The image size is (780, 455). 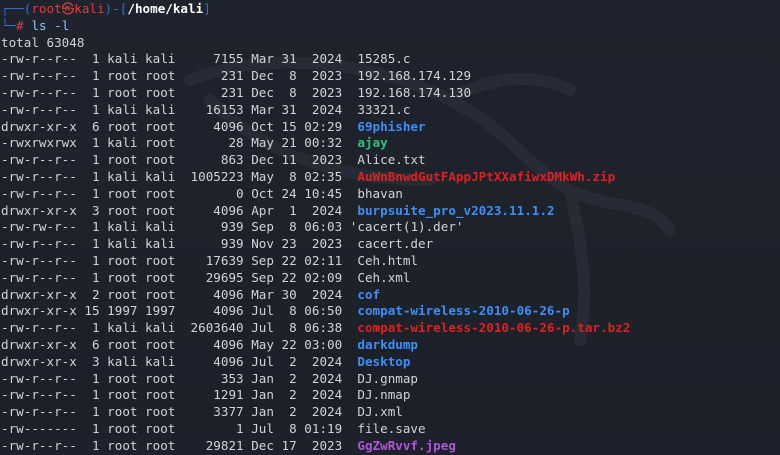 What do you see at coordinates (179, 244) in the screenshot?
I see `file-metadata: -rw-r--r-- 1 kali kali 939 Nov 23 2023` at bounding box center [179, 244].